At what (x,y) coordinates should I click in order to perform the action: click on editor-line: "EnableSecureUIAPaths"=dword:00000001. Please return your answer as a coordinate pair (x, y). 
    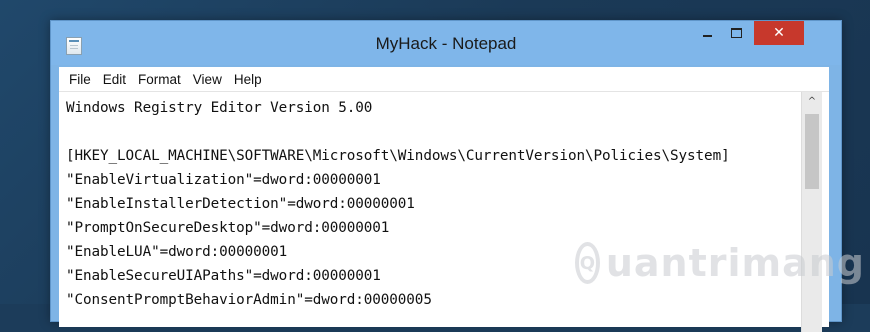
    Looking at the image, I should click on (223, 276).